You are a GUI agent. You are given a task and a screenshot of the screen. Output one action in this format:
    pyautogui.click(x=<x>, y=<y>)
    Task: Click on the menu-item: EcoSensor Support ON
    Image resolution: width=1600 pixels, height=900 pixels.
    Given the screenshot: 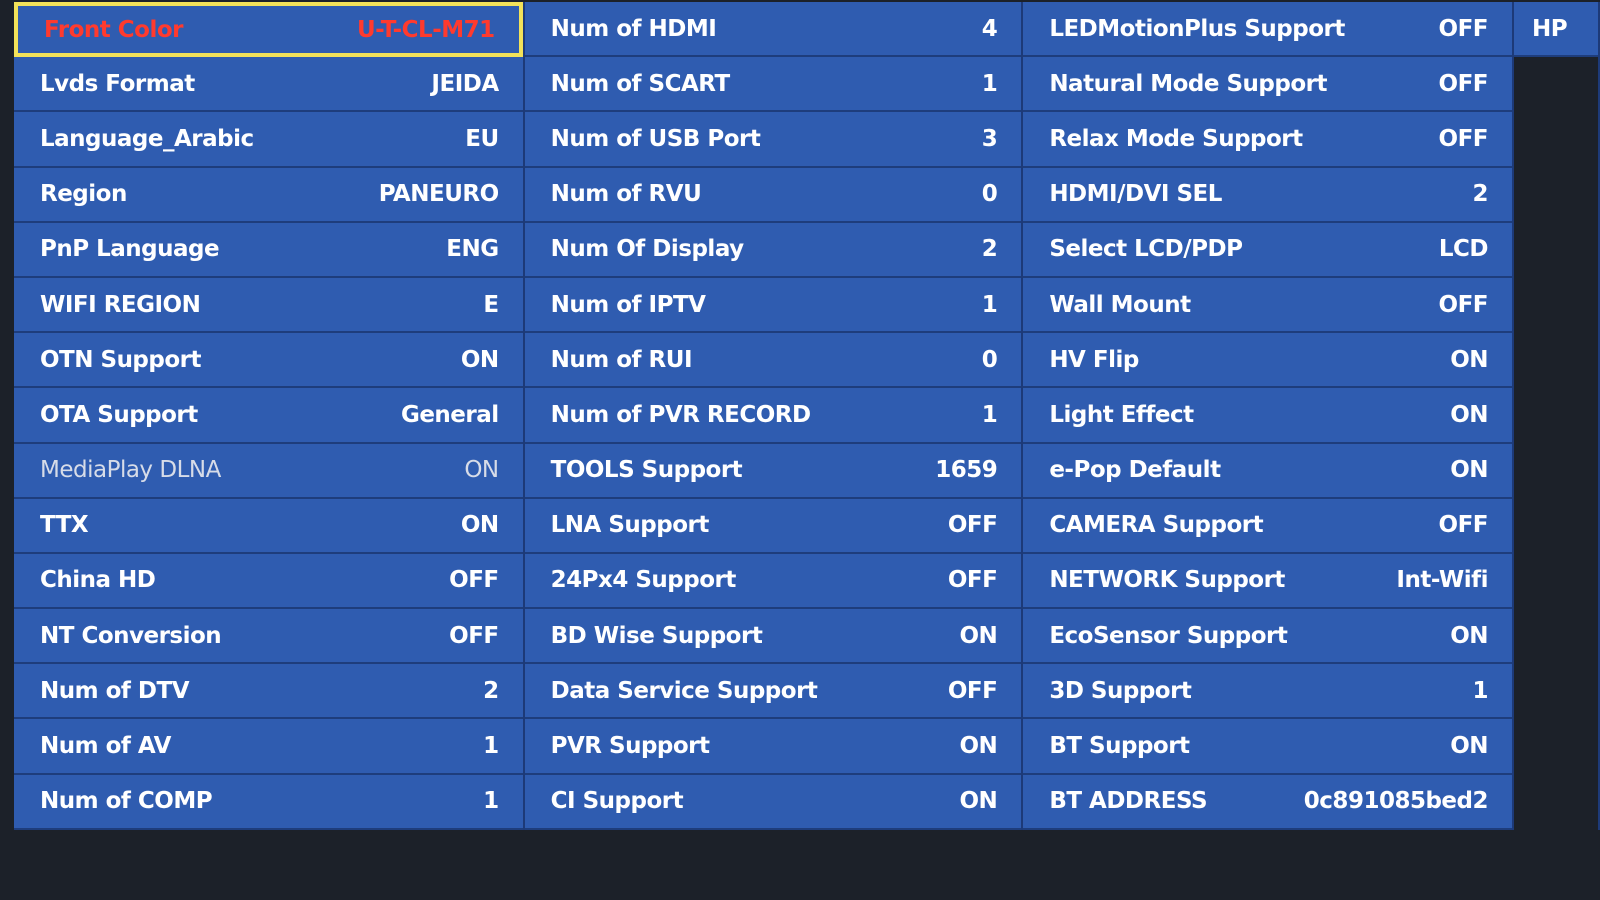 What is the action you would take?
    pyautogui.click(x=1267, y=637)
    